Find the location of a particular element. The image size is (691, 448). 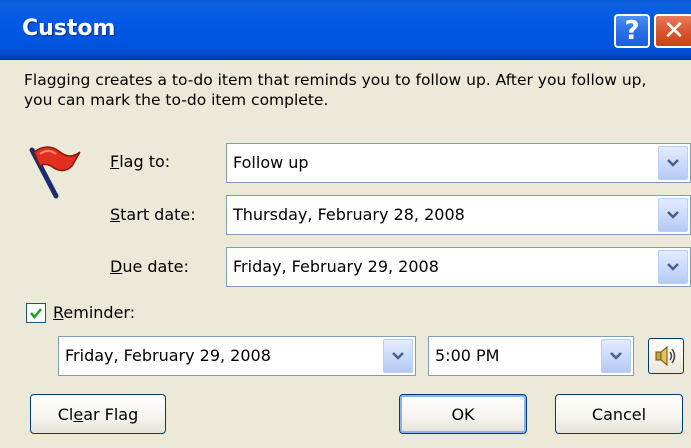

checkmark-icon is located at coordinates (36, 313).